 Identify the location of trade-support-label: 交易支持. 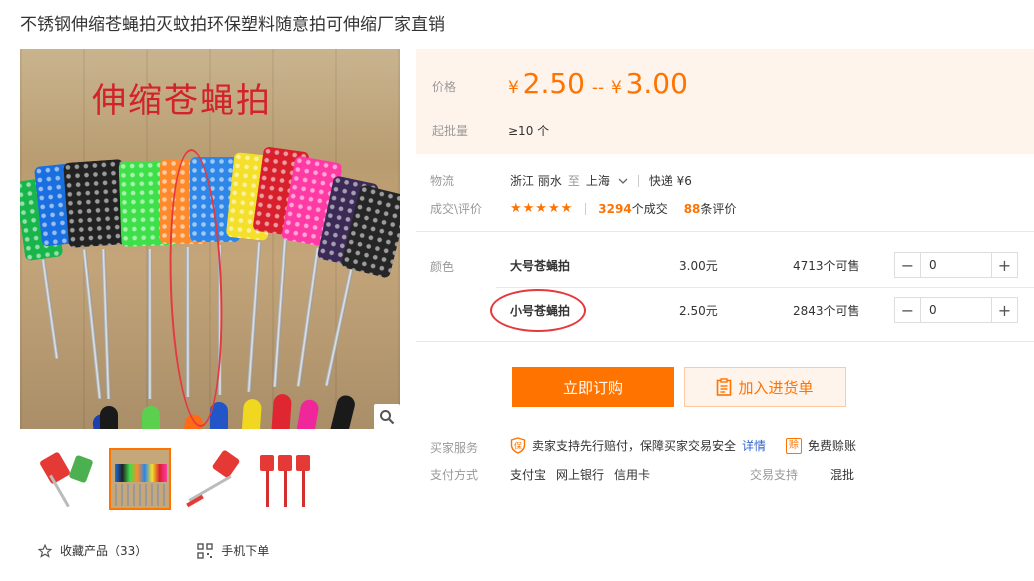
(774, 475).